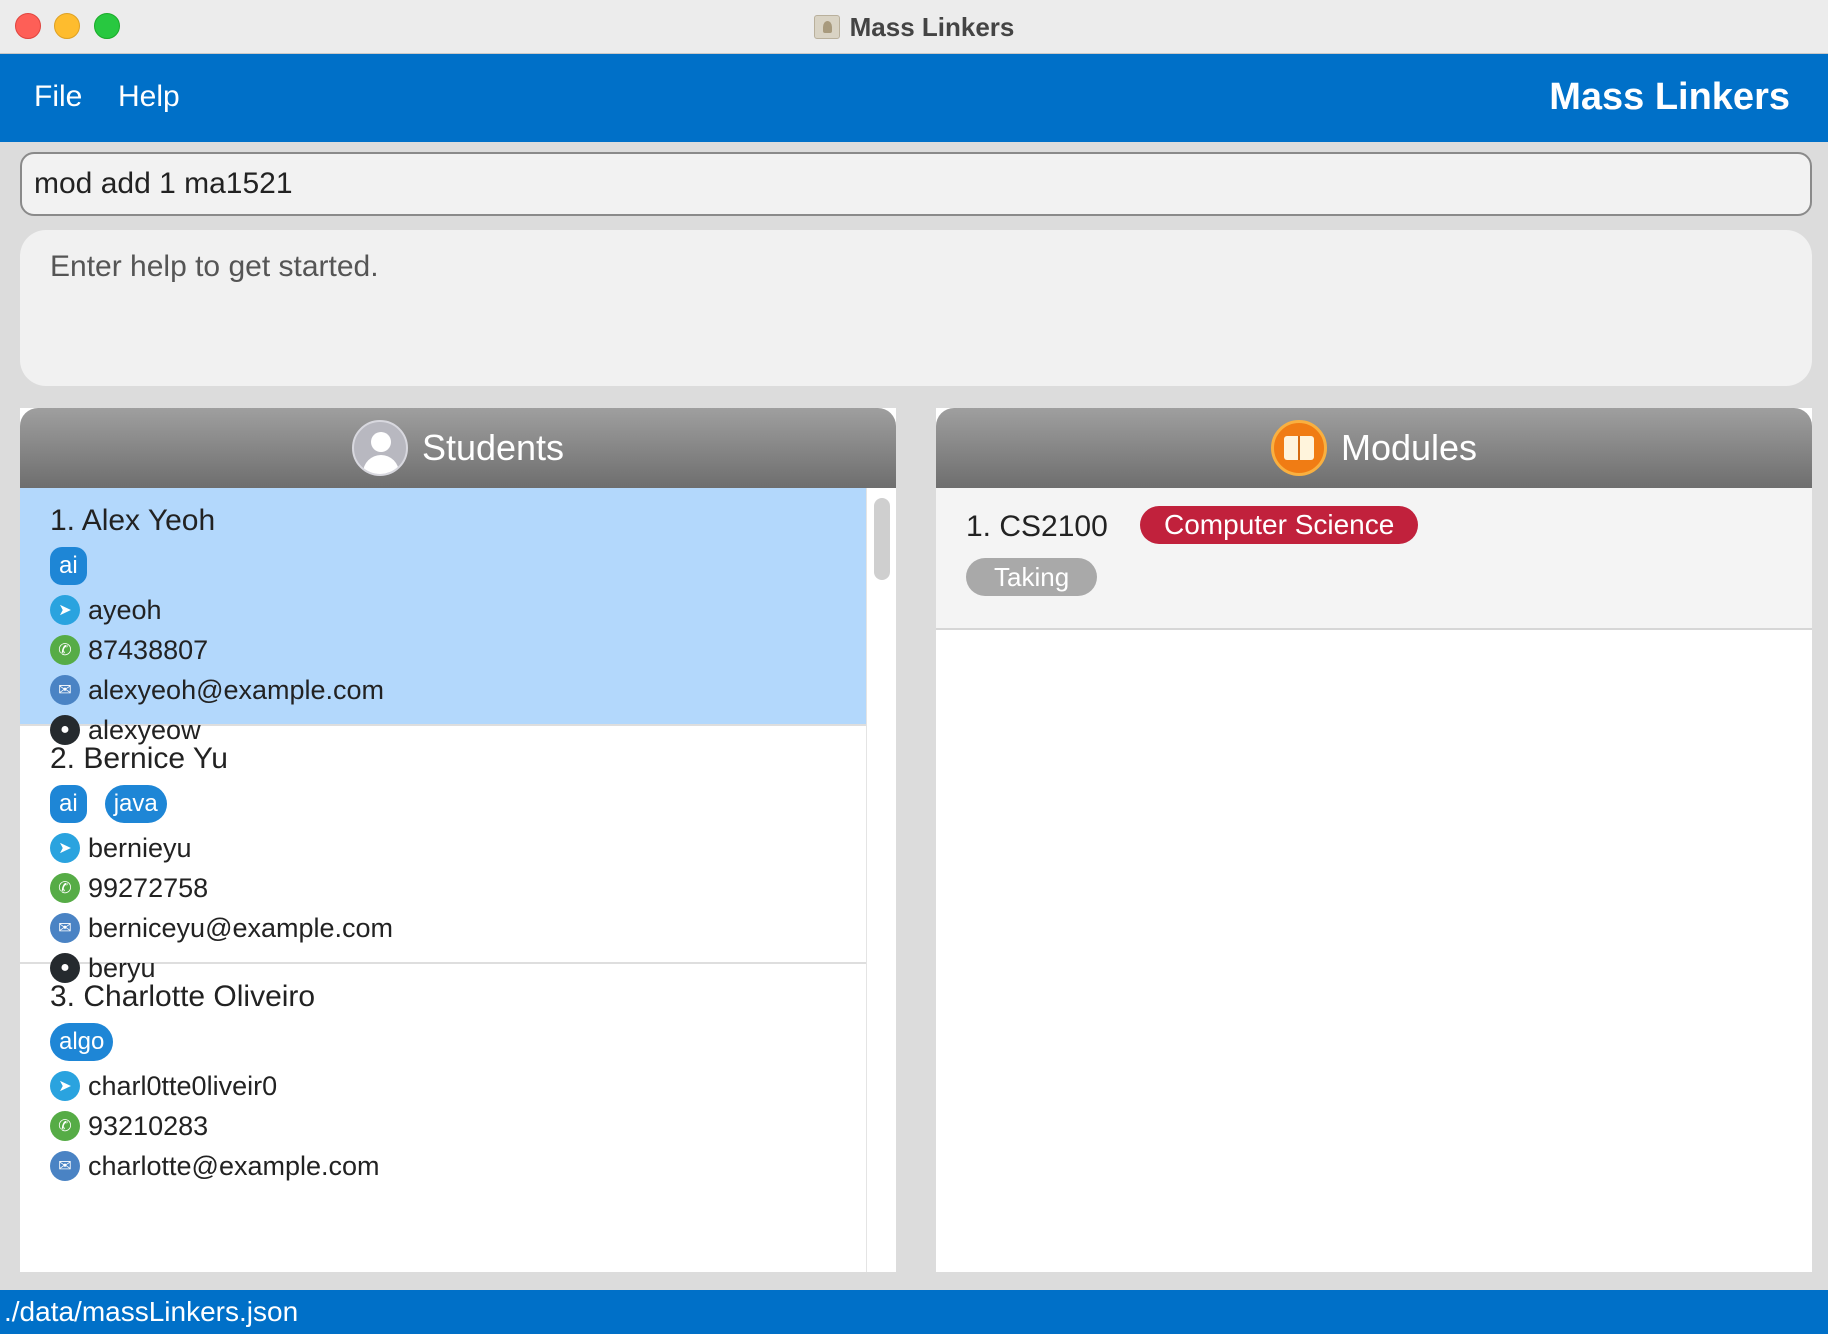 The height and width of the screenshot is (1334, 1828). Describe the element at coordinates (458, 1126) in the screenshot. I see `phone-field: ✆ 93210283` at that location.